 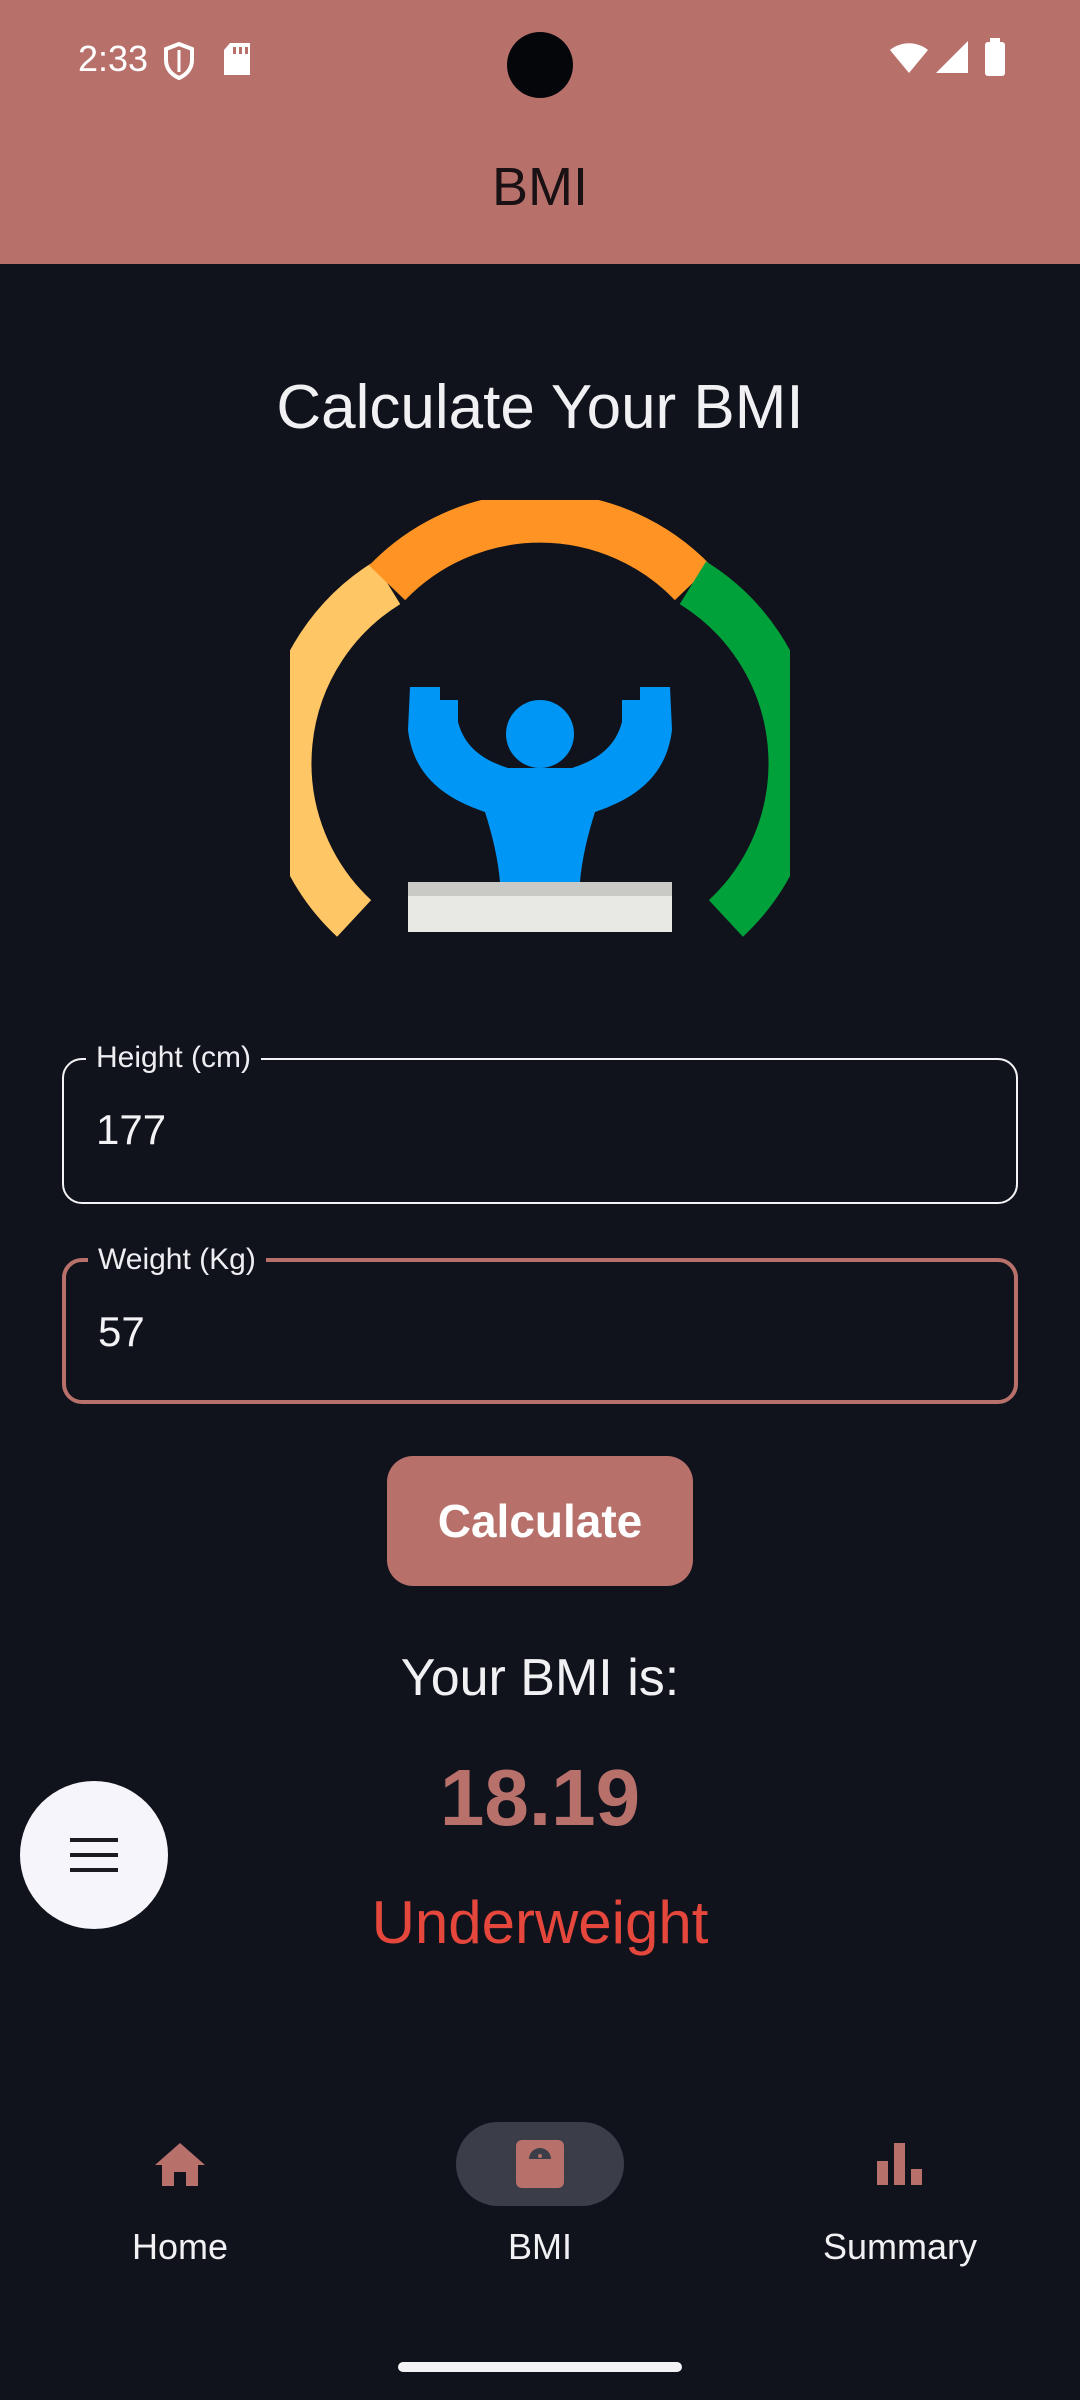 What do you see at coordinates (540, 407) in the screenshot?
I see `page-heading: Calculate Your BMI` at bounding box center [540, 407].